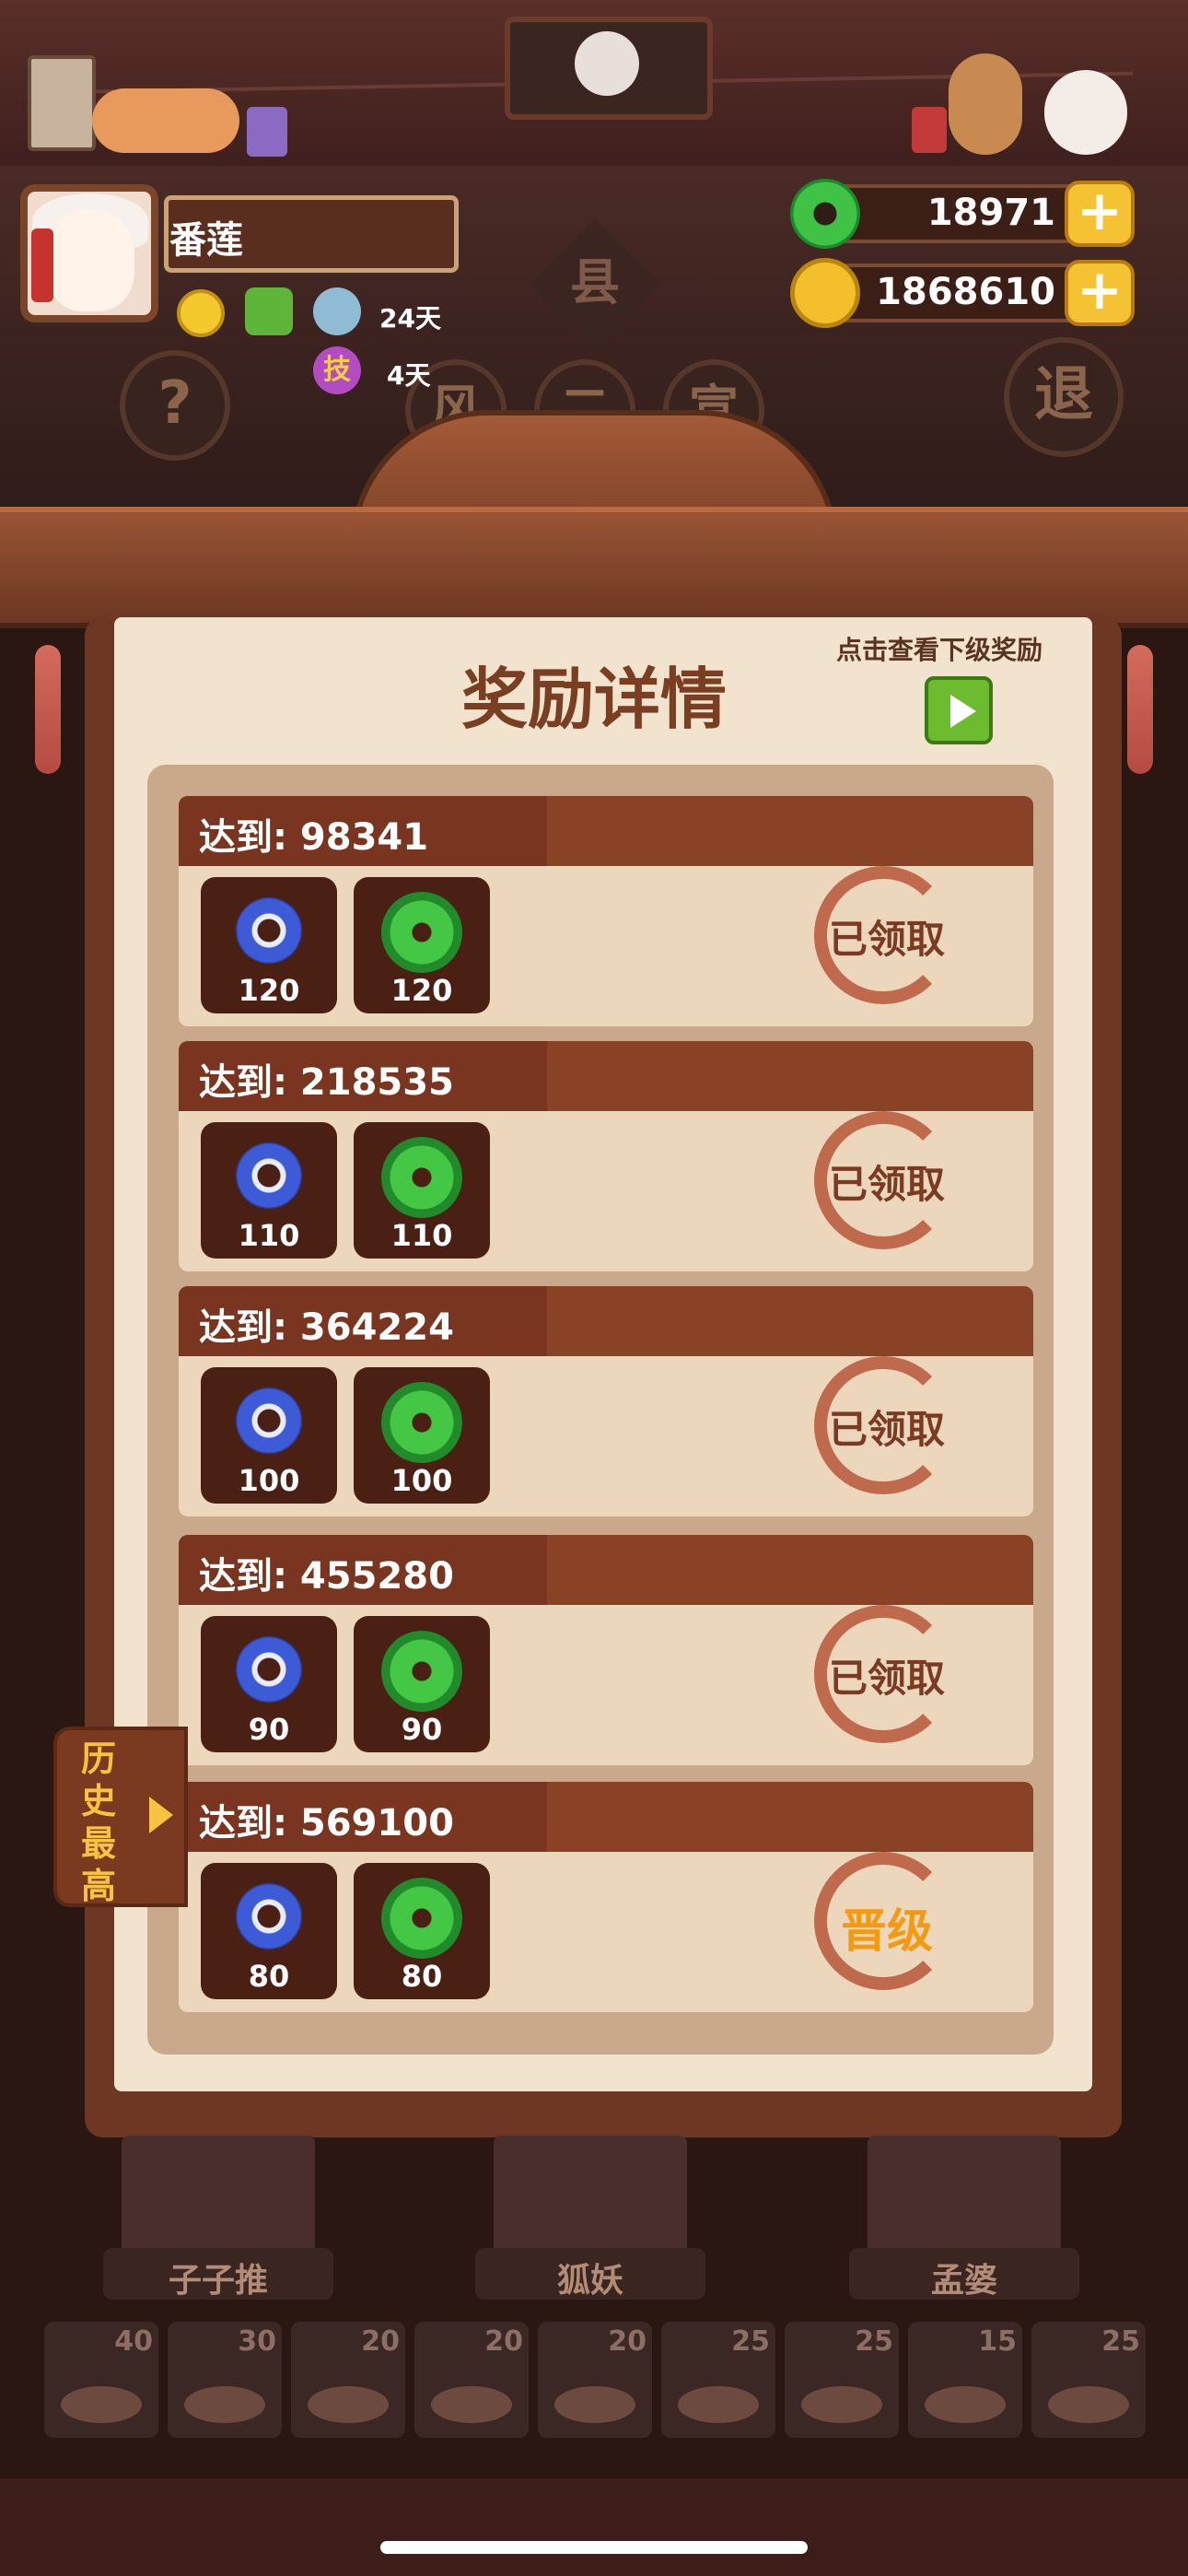 The image size is (1188, 2576). What do you see at coordinates (326, 1823) in the screenshot?
I see `reward-threshold: 达到: 569100` at bounding box center [326, 1823].